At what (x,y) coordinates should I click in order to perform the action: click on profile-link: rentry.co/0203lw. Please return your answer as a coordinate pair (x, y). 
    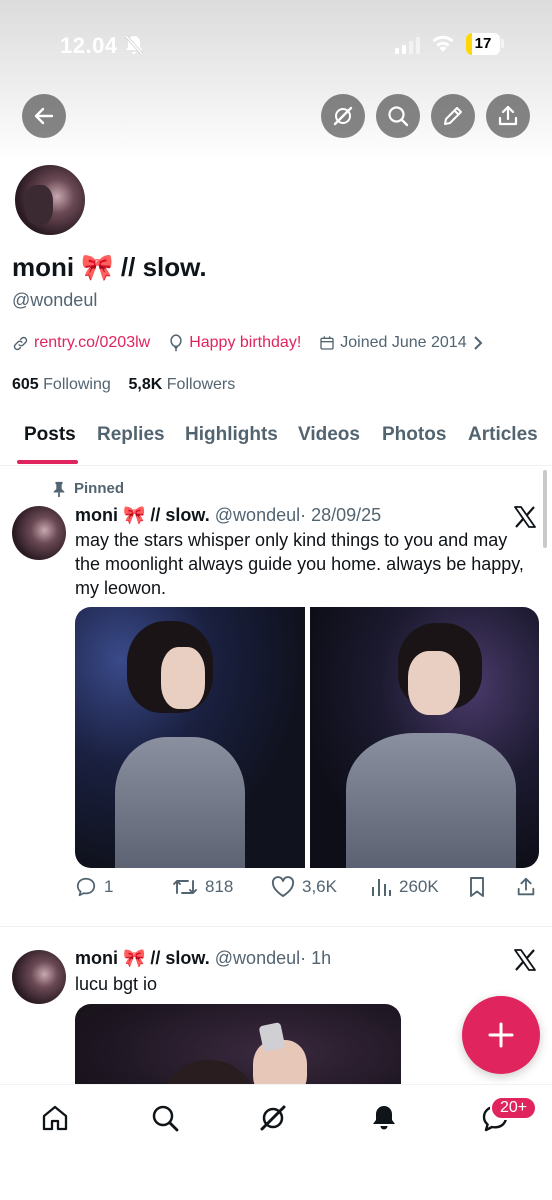
    Looking at the image, I should click on (81, 343).